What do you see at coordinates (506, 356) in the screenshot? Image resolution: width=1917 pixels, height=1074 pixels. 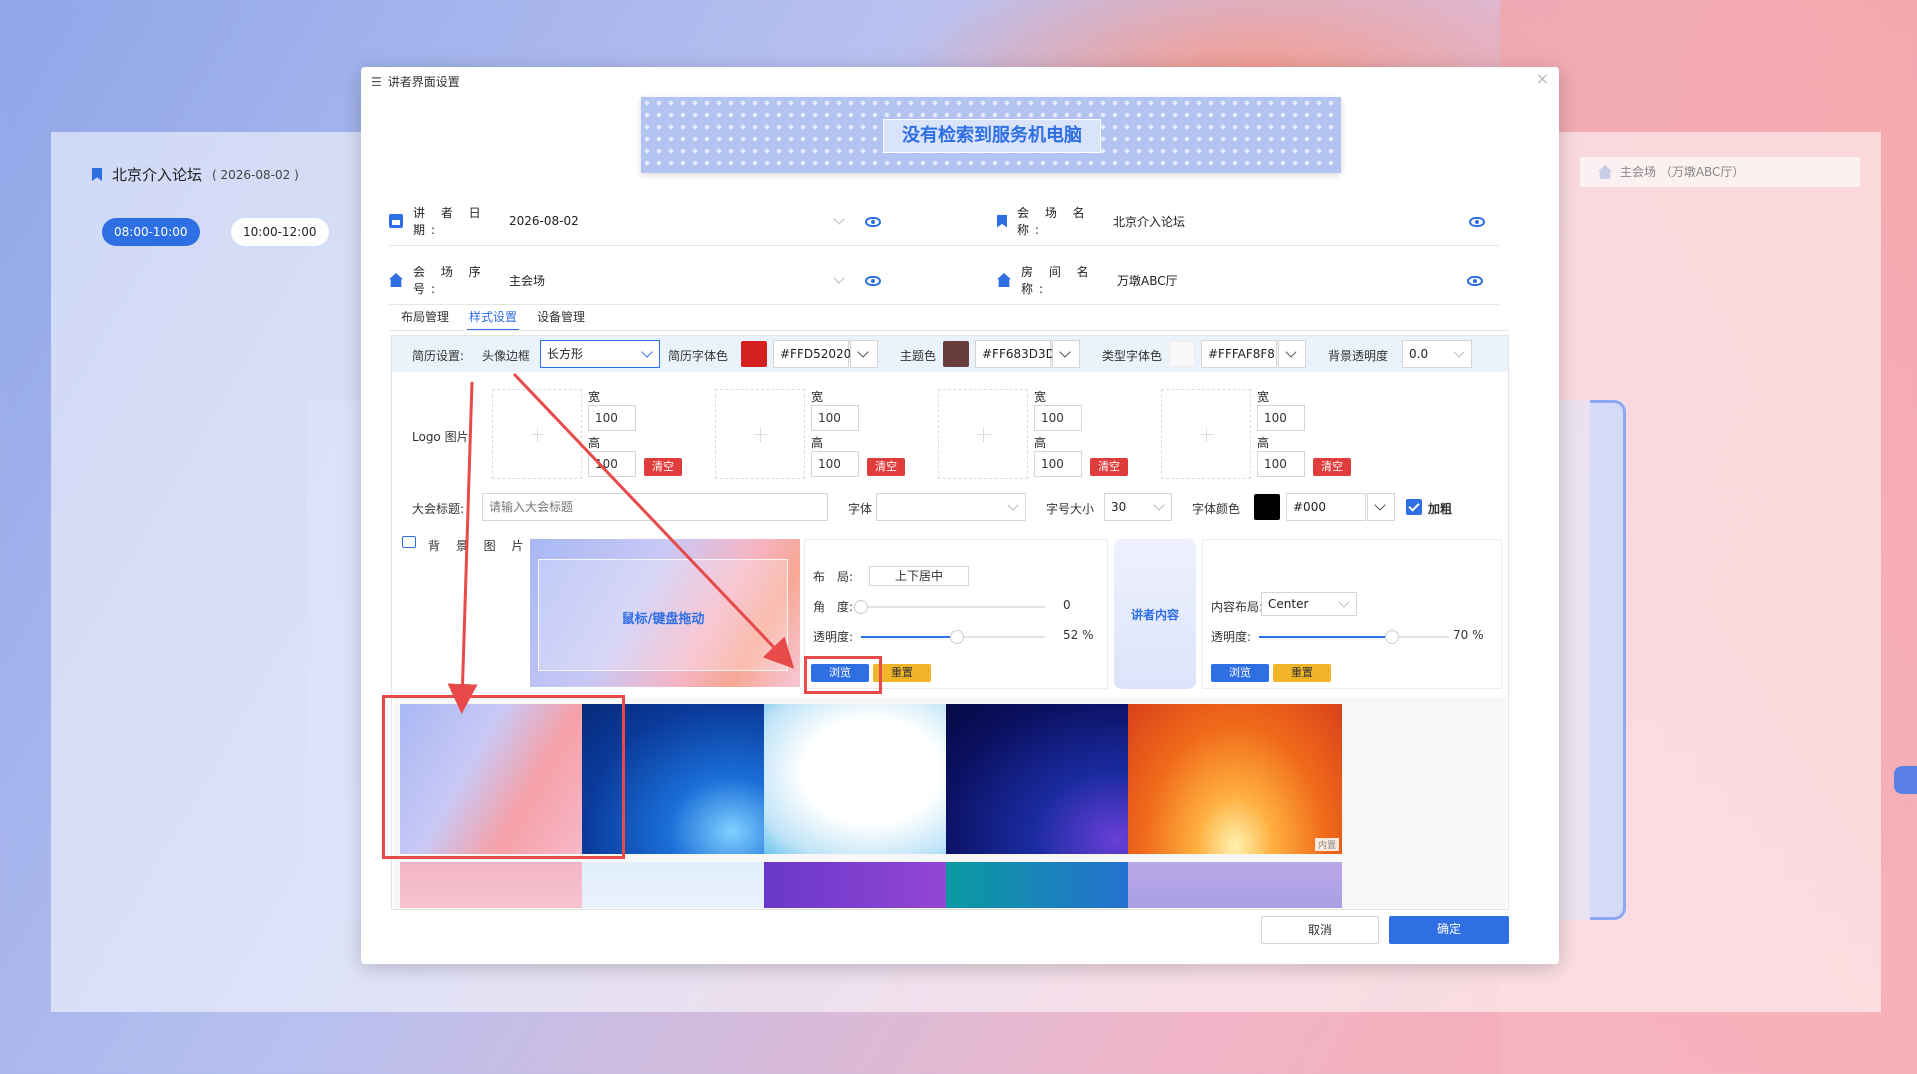 I see `avatar-border-label: 头像边框` at bounding box center [506, 356].